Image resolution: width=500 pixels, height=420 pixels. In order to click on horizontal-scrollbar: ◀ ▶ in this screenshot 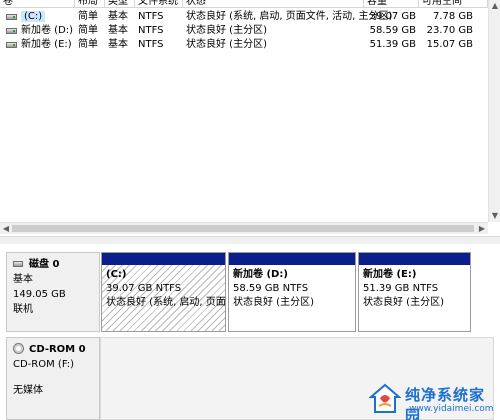, I will do `click(244, 228)`.